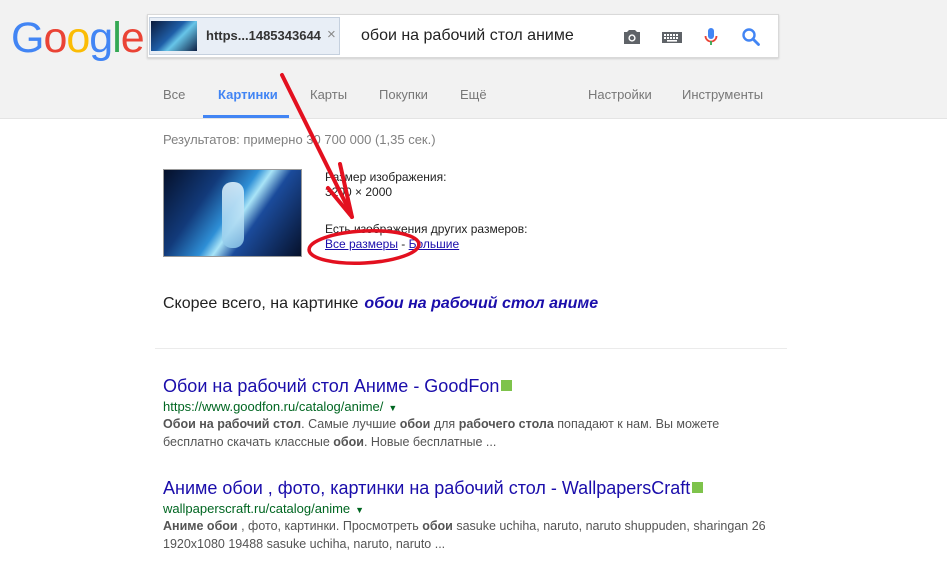 The width and height of the screenshot is (947, 579). Describe the element at coordinates (620, 94) in the screenshot. I see `settings-link: Настройки` at that location.